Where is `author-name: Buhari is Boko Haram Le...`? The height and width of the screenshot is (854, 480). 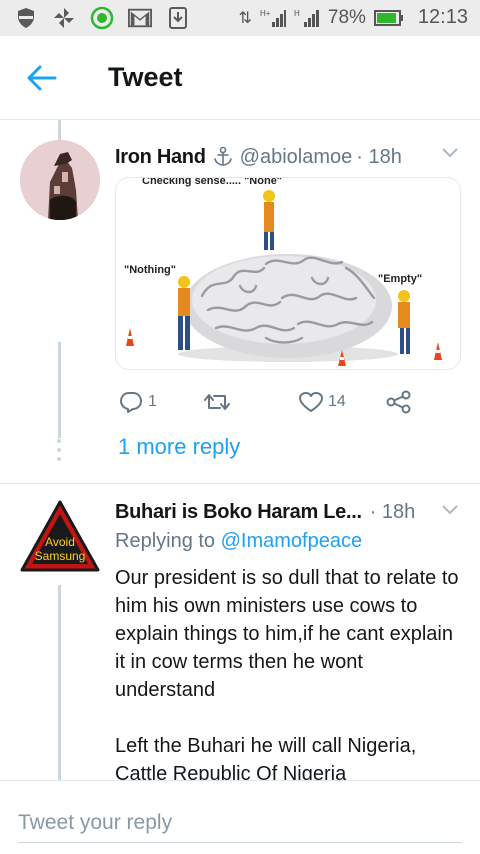 author-name: Buhari is Boko Haram Le... is located at coordinates (238, 512).